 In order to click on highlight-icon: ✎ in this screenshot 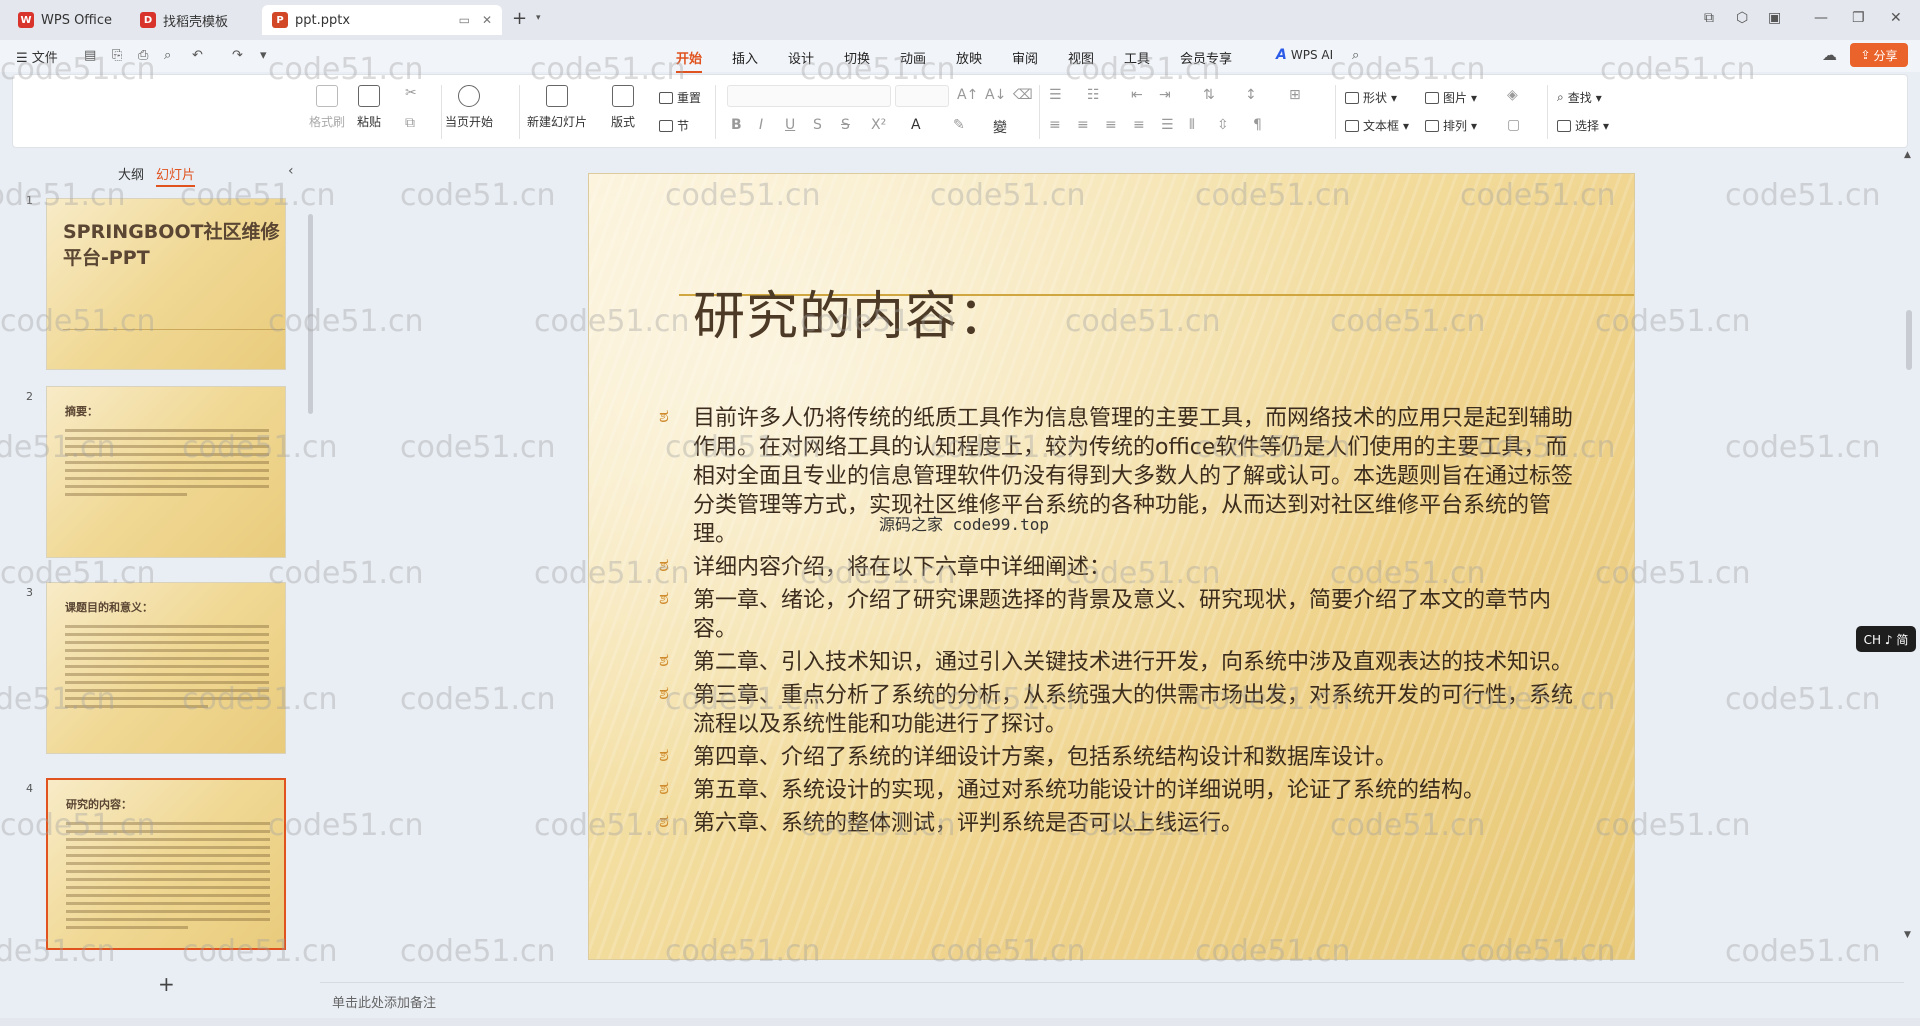, I will do `click(959, 125)`.